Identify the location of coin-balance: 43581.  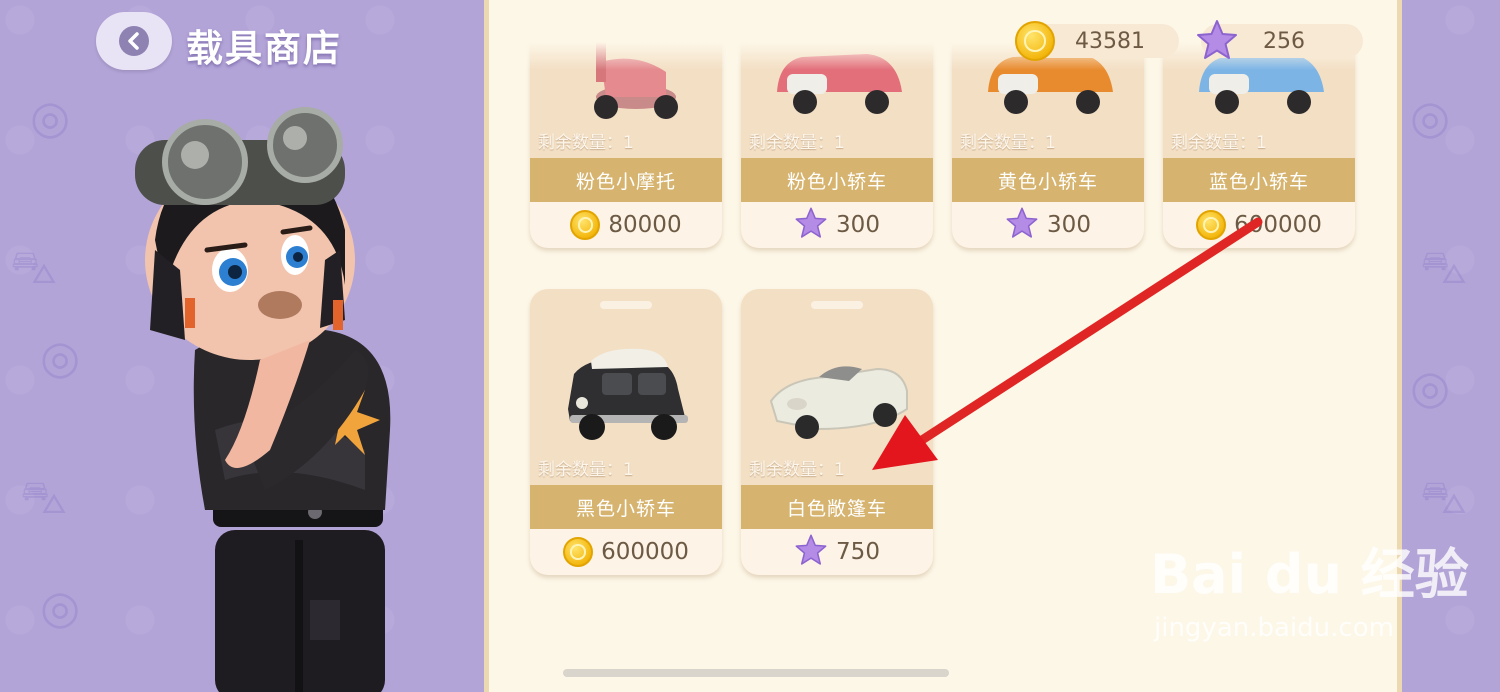
(1097, 41).